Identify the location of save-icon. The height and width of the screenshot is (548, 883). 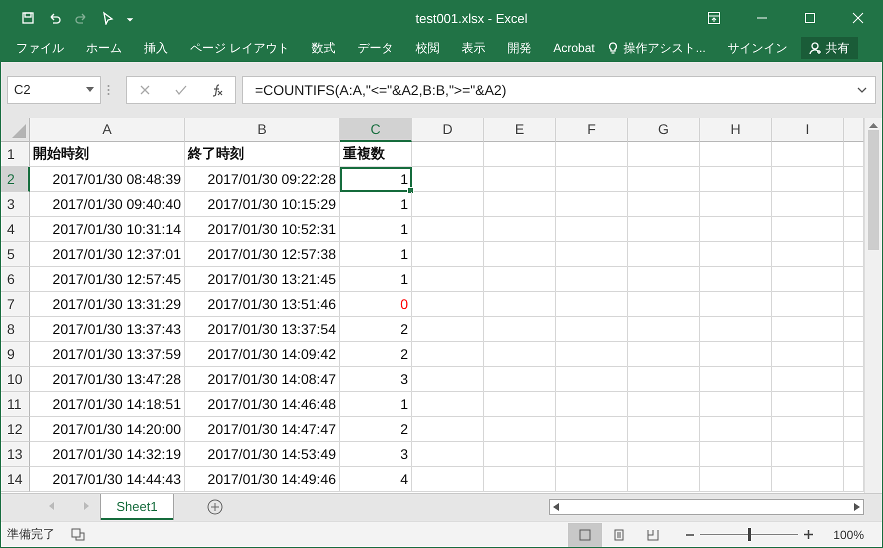
(28, 18).